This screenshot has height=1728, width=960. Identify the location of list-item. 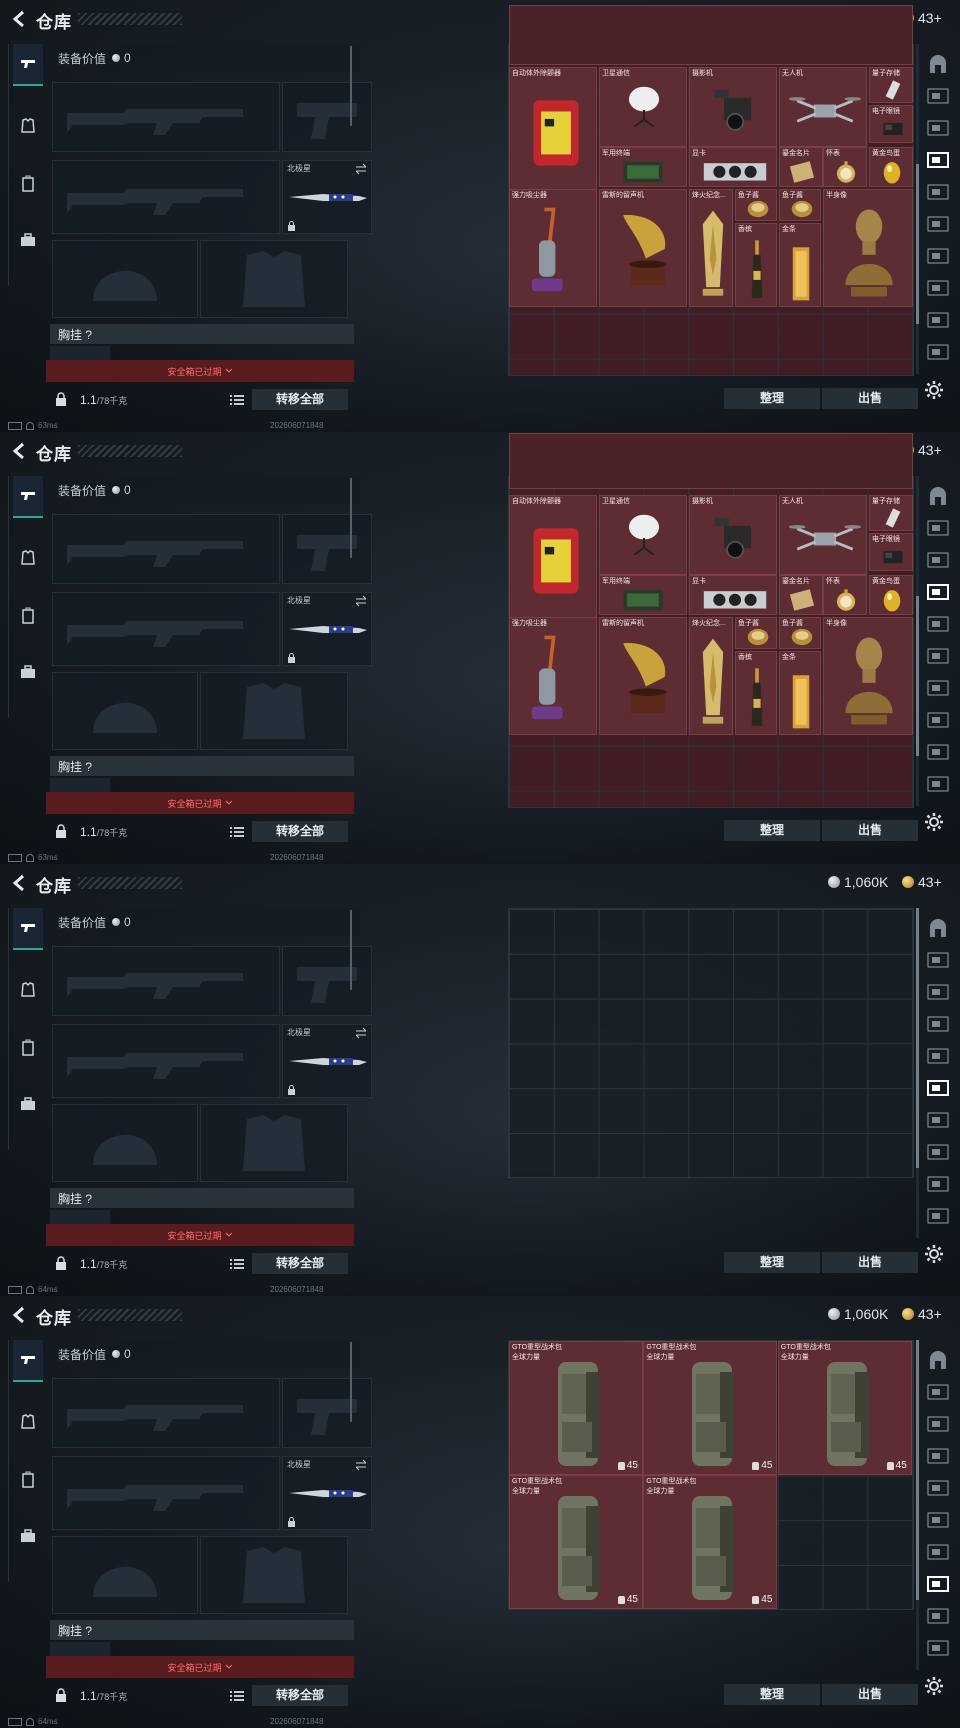
(711, 461).